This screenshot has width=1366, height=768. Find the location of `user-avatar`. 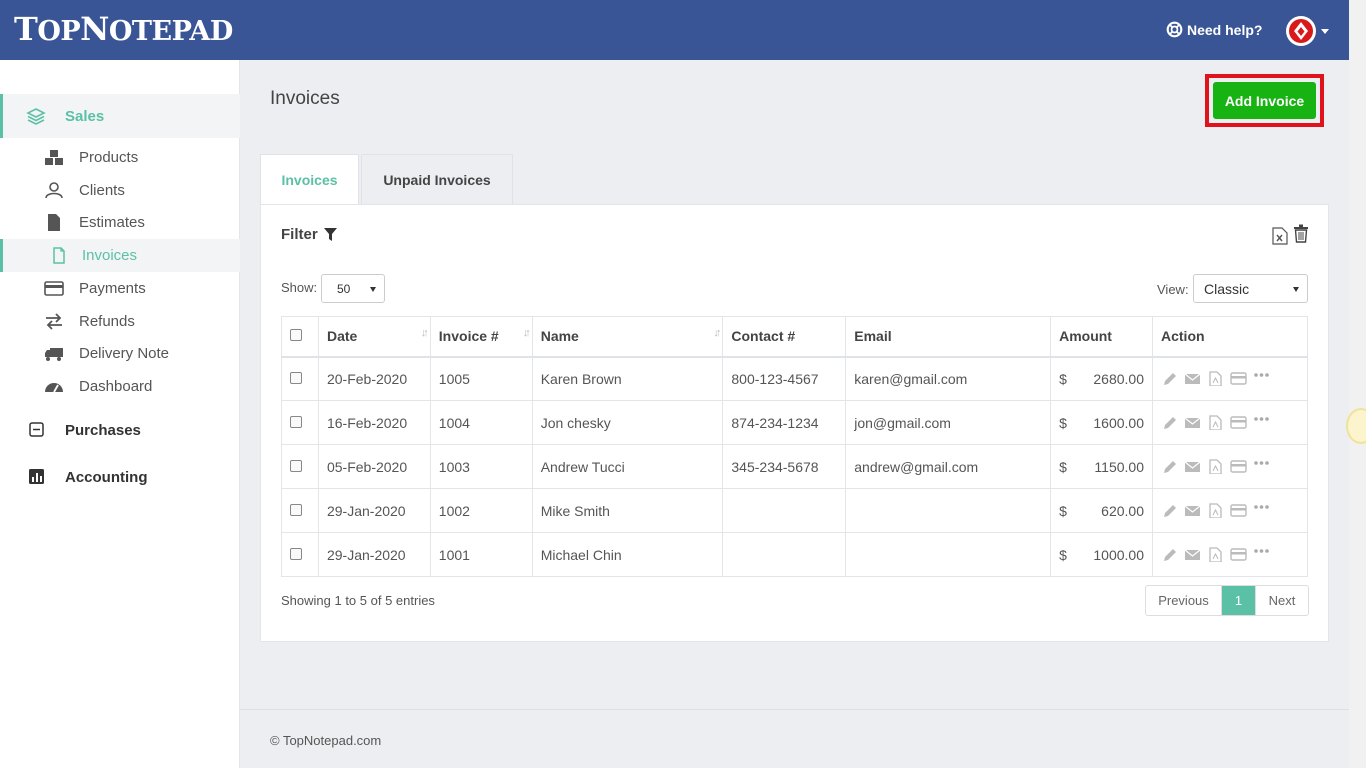

user-avatar is located at coordinates (1301, 31).